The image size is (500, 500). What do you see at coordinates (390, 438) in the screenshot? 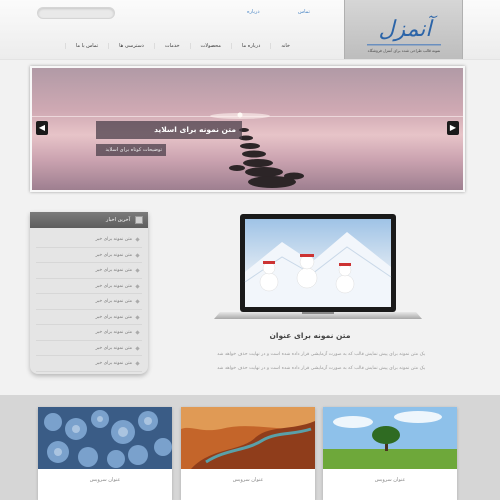
I see `card-image-tree` at bounding box center [390, 438].